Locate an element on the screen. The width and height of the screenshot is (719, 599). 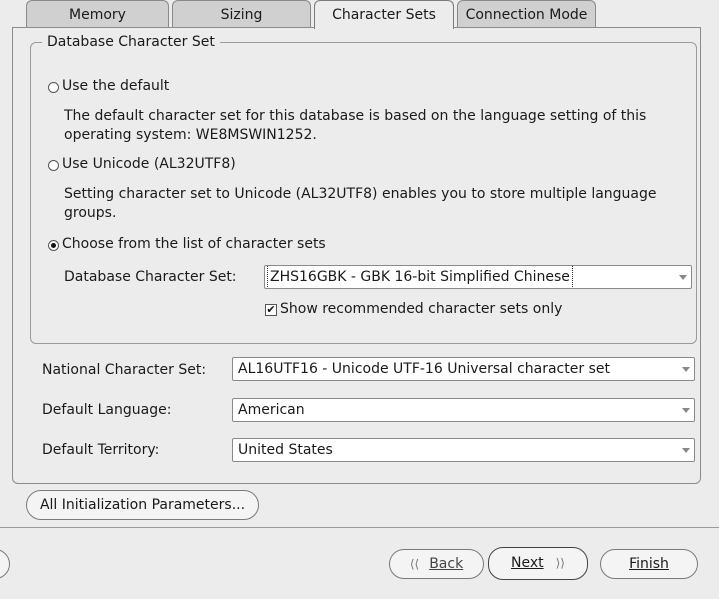
database-character-set-select: ZHS16GBK - GBK 16-bit Simplified Chinese is located at coordinates (478, 277).